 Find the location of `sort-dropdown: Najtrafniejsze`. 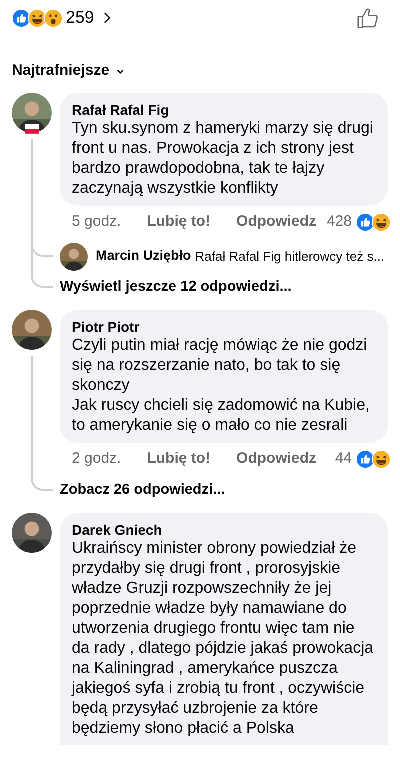

sort-dropdown: Najtrafniejsze is located at coordinates (61, 71).